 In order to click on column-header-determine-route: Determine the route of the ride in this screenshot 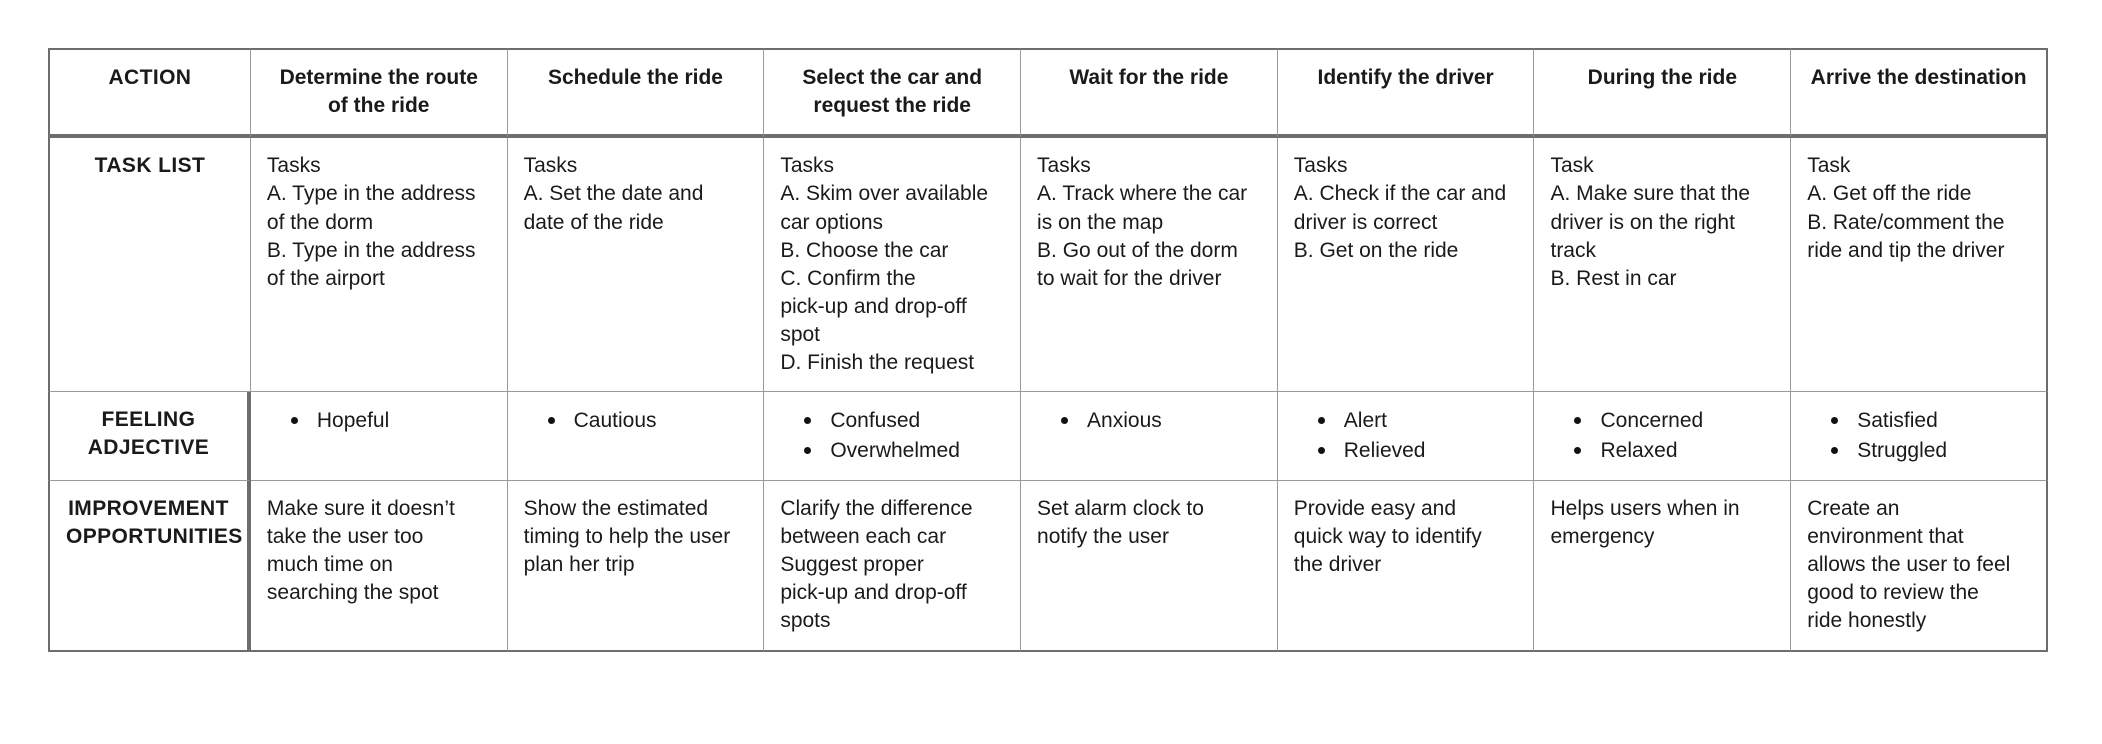, I will do `click(379, 93)`.